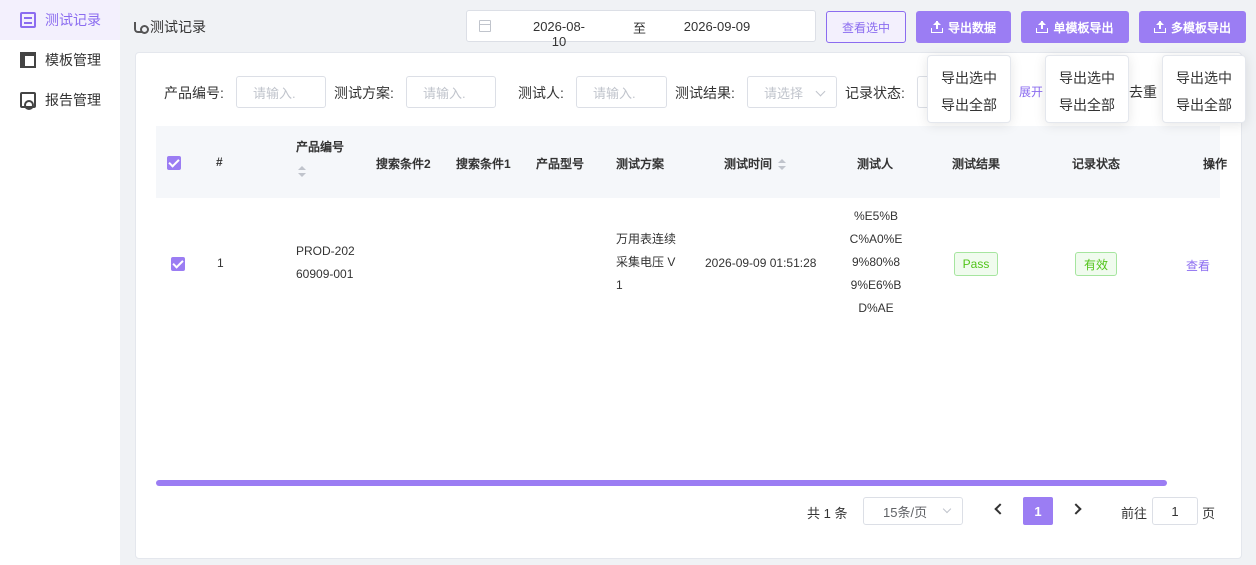 This screenshot has height=565, width=1256. What do you see at coordinates (325, 251) in the screenshot?
I see `product-no-line: PROD-202` at bounding box center [325, 251].